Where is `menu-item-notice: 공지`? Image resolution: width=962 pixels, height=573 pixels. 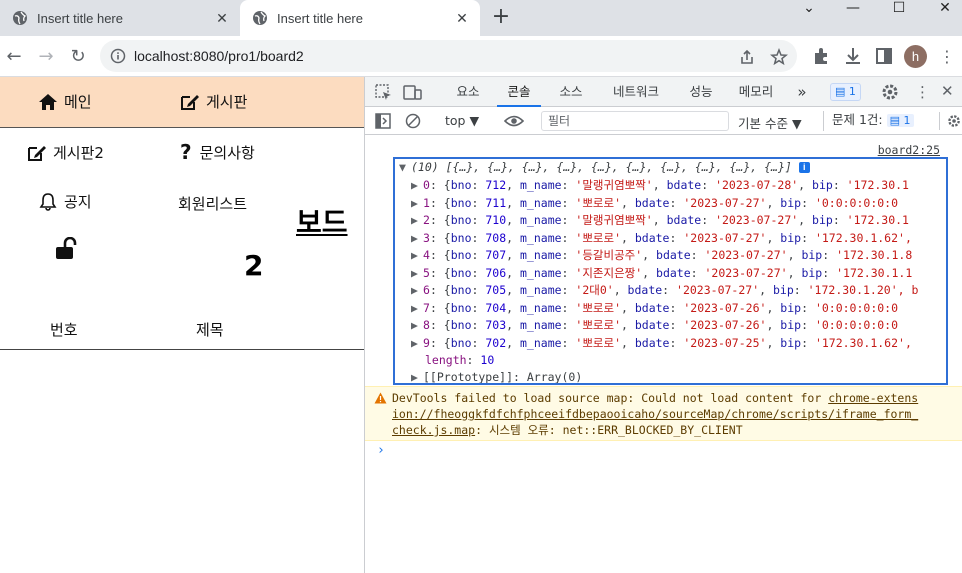
menu-item-notice: 공지 is located at coordinates (65, 201).